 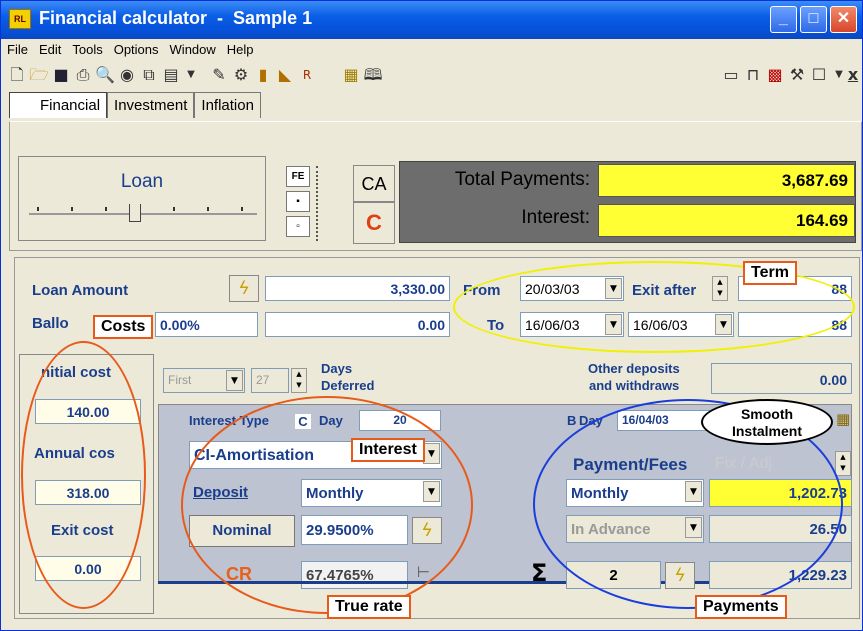 I want to click on interest-day-input: 20, so click(x=400, y=420).